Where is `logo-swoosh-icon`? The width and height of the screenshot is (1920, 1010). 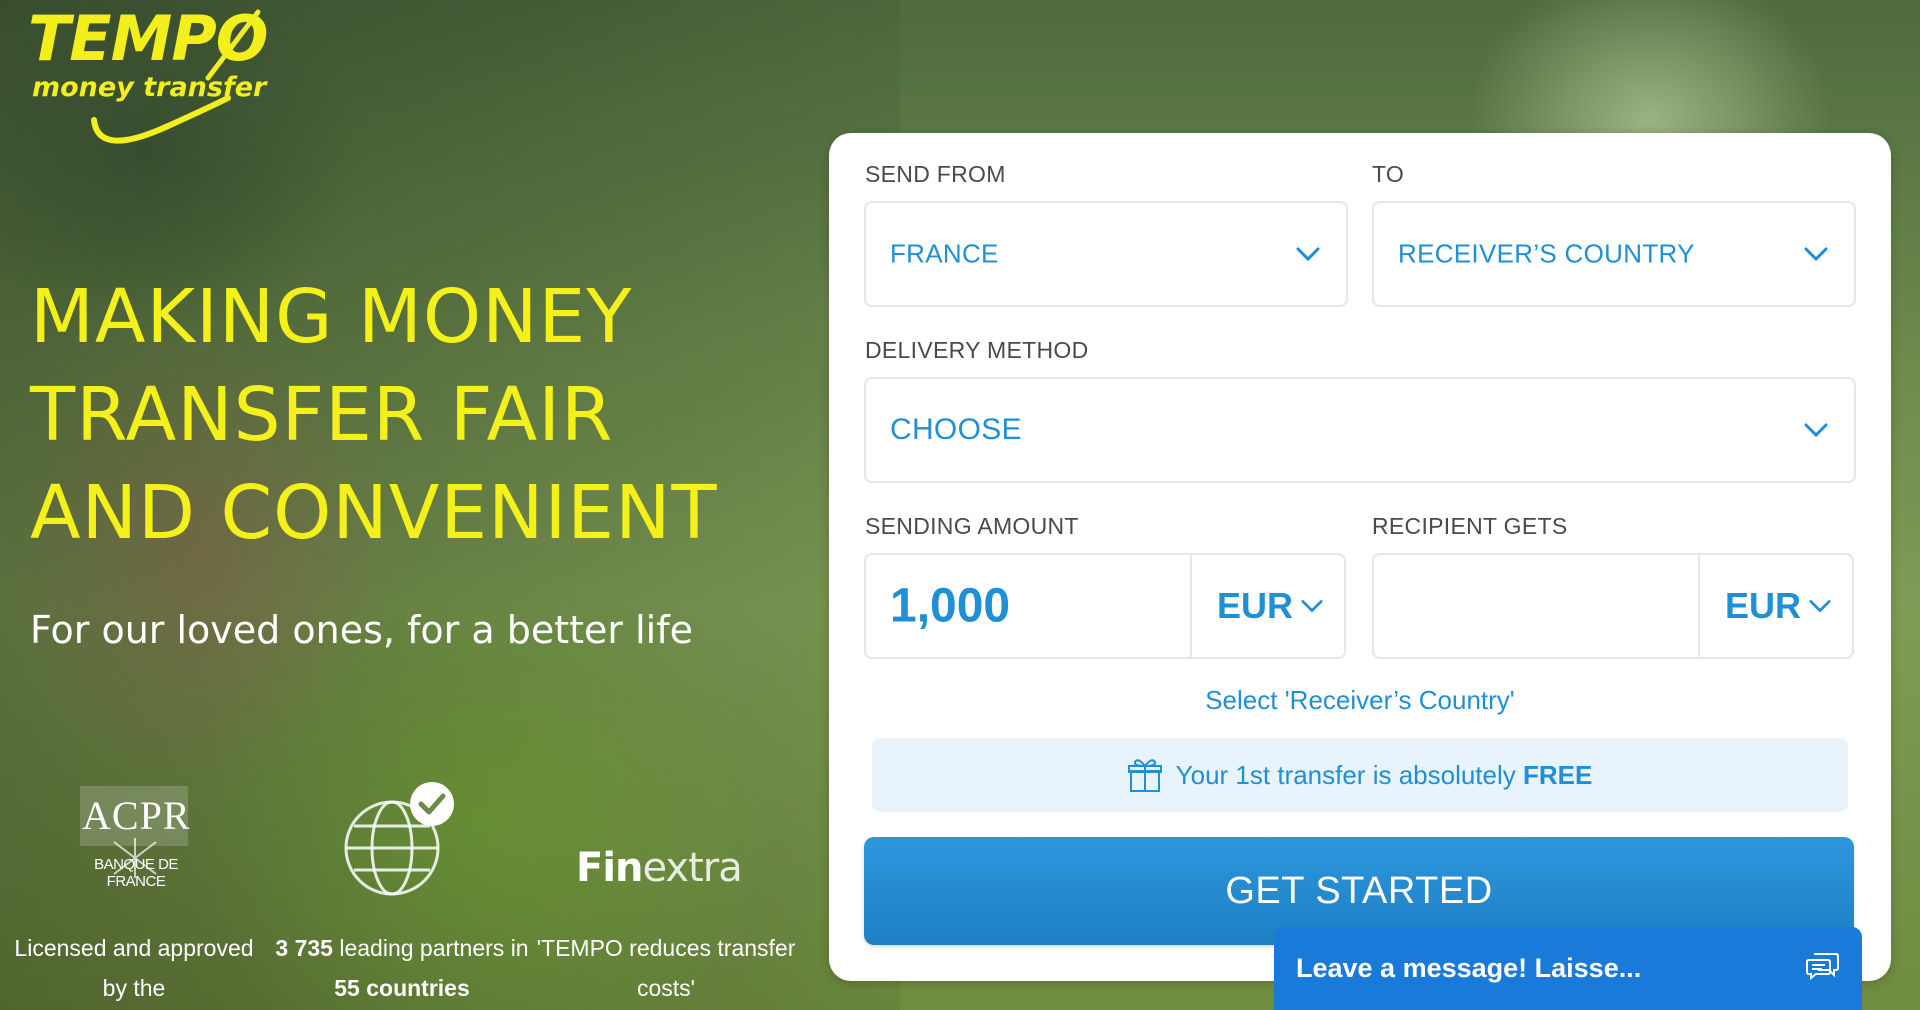
logo-swoosh-icon is located at coordinates (176, 76).